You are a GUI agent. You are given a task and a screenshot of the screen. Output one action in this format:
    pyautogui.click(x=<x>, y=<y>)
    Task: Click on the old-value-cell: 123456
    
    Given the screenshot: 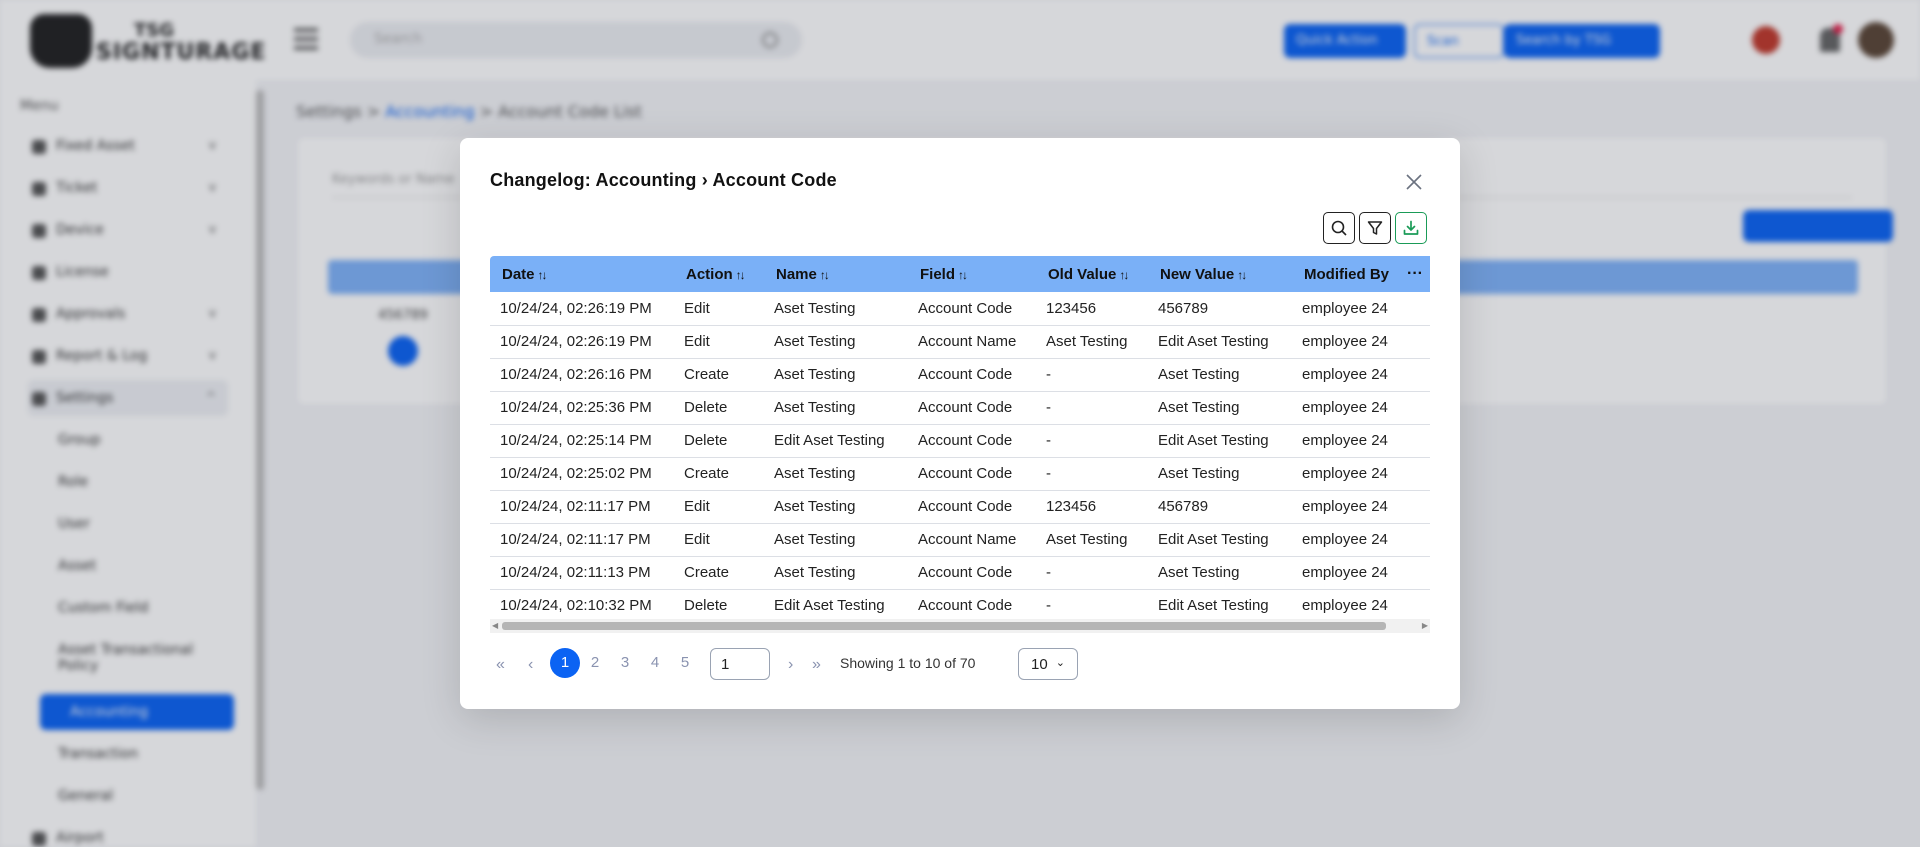 What is the action you would take?
    pyautogui.click(x=1092, y=507)
    